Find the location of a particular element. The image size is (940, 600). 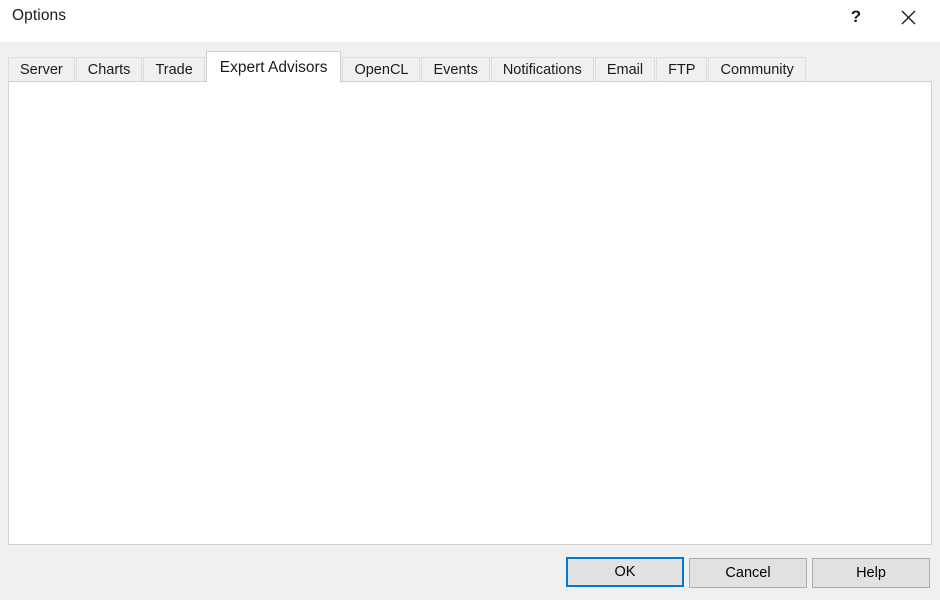

question-mark-icon: ? is located at coordinates (856, 16).